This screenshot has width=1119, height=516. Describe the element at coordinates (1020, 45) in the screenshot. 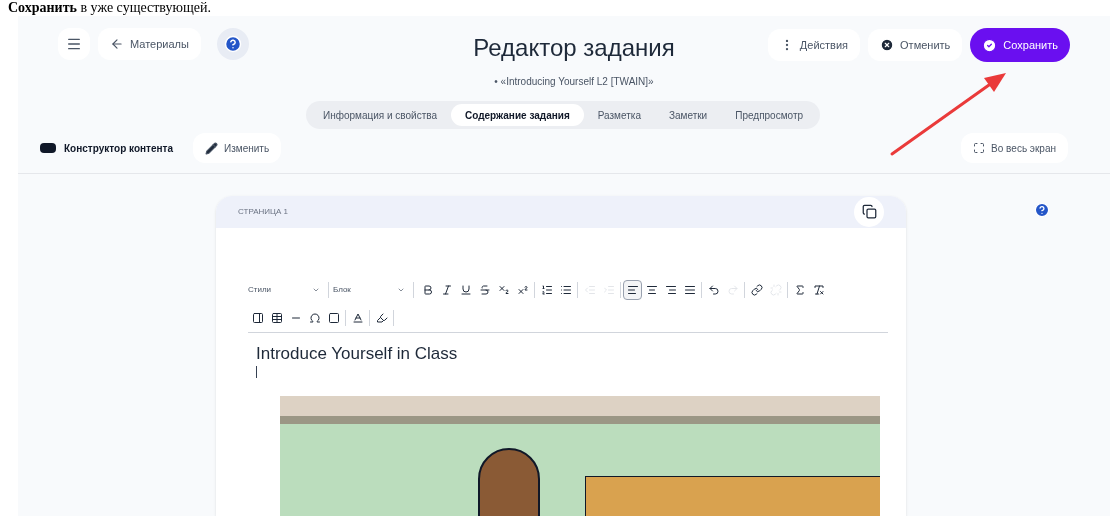

I see `save-button: Сохранить` at that location.